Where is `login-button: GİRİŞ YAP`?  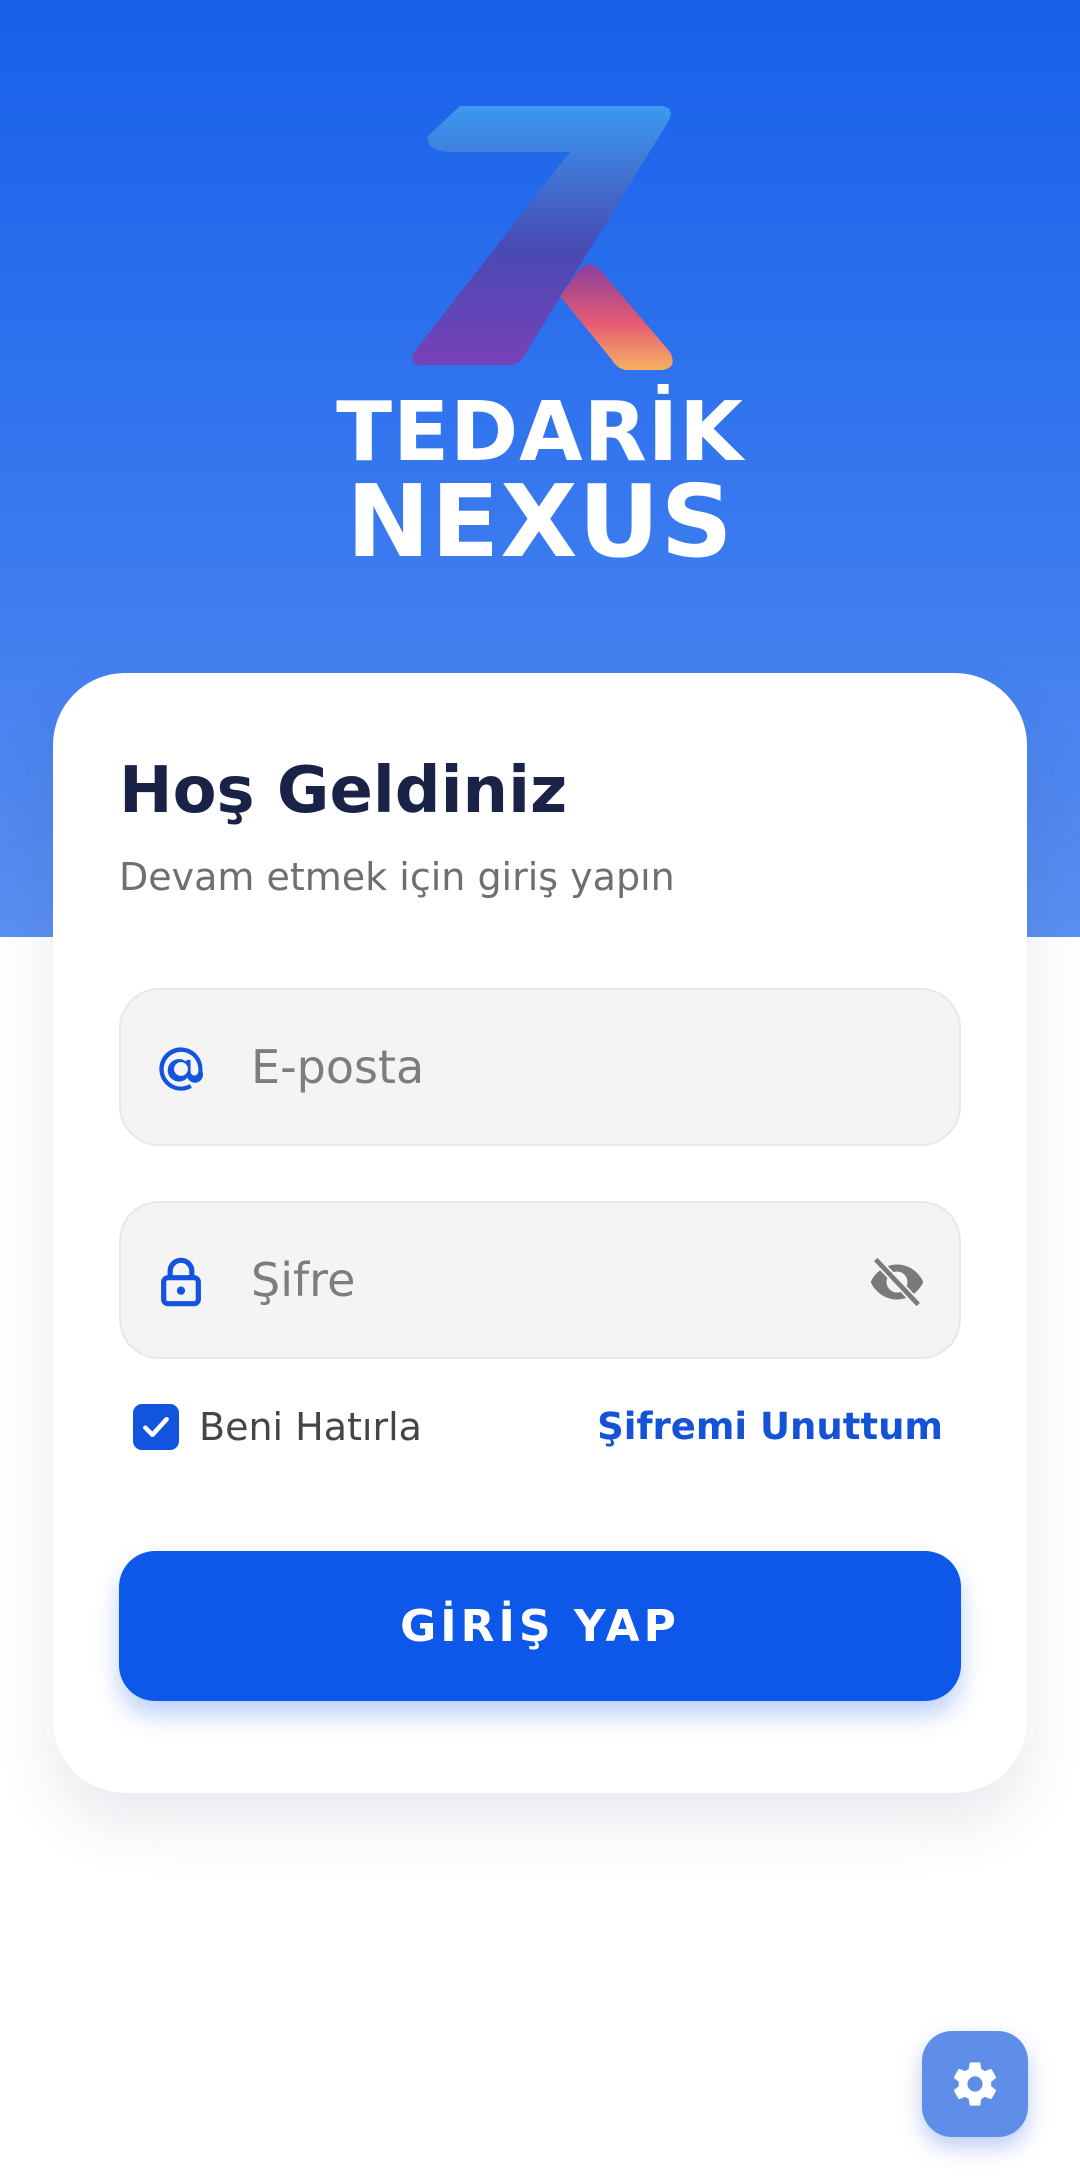
login-button: GİRİŞ YAP is located at coordinates (540, 1626).